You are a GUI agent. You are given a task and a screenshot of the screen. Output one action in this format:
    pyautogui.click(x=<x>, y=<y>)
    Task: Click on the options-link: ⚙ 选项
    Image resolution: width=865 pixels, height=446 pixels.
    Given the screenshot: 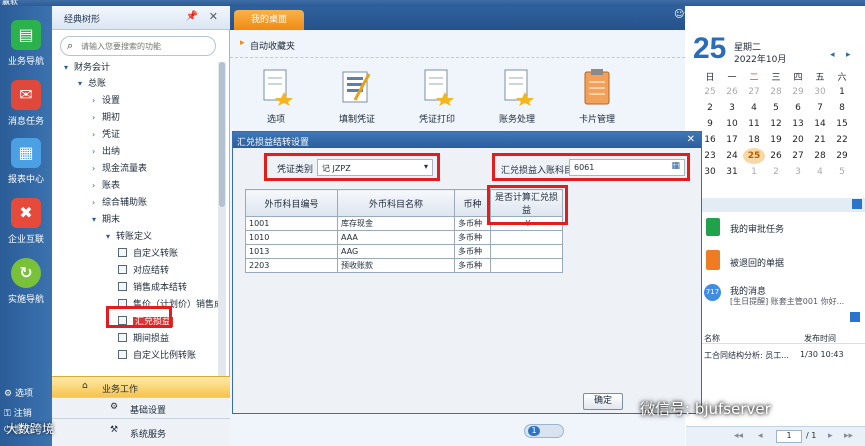 What is the action you would take?
    pyautogui.click(x=18, y=392)
    